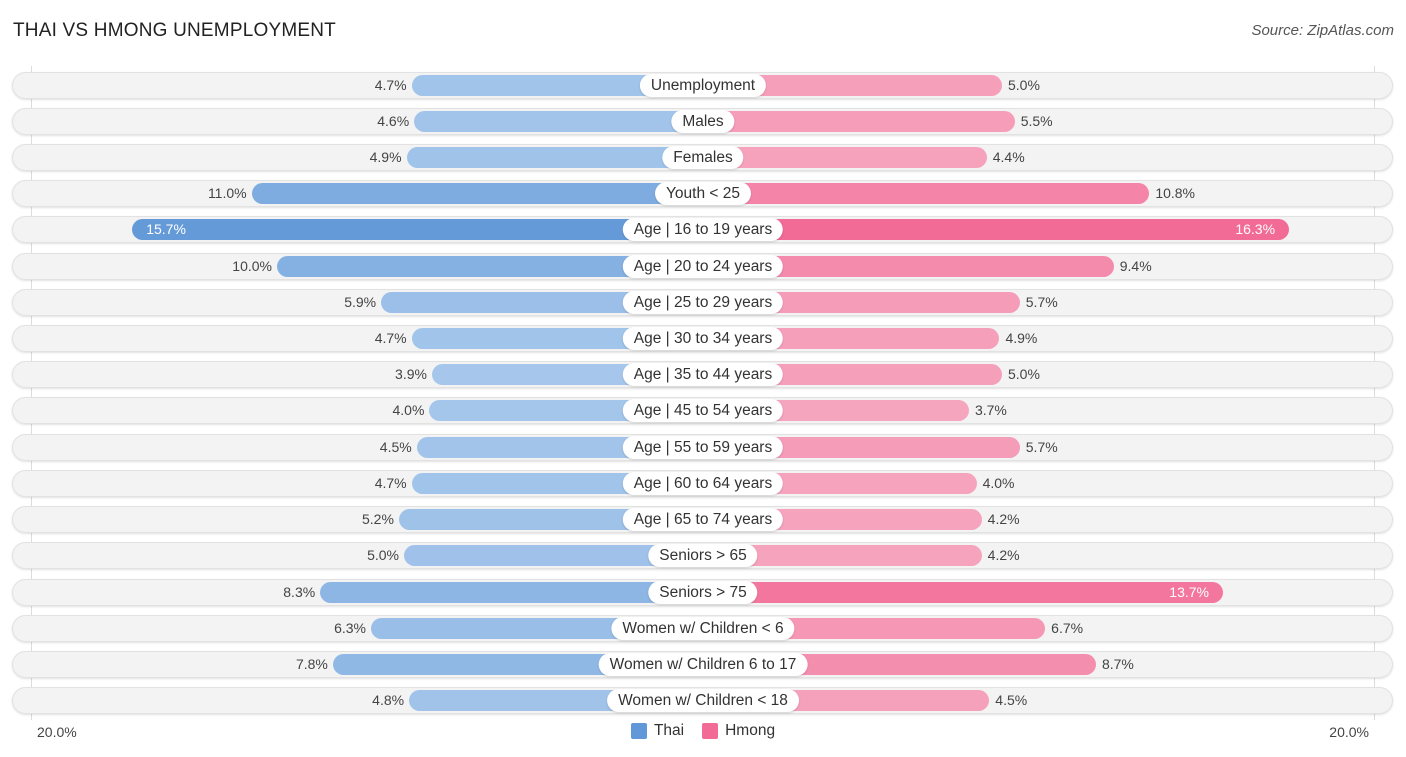 The image size is (1406, 757). I want to click on value-label-hmong: 13.7%, so click(1189, 591).